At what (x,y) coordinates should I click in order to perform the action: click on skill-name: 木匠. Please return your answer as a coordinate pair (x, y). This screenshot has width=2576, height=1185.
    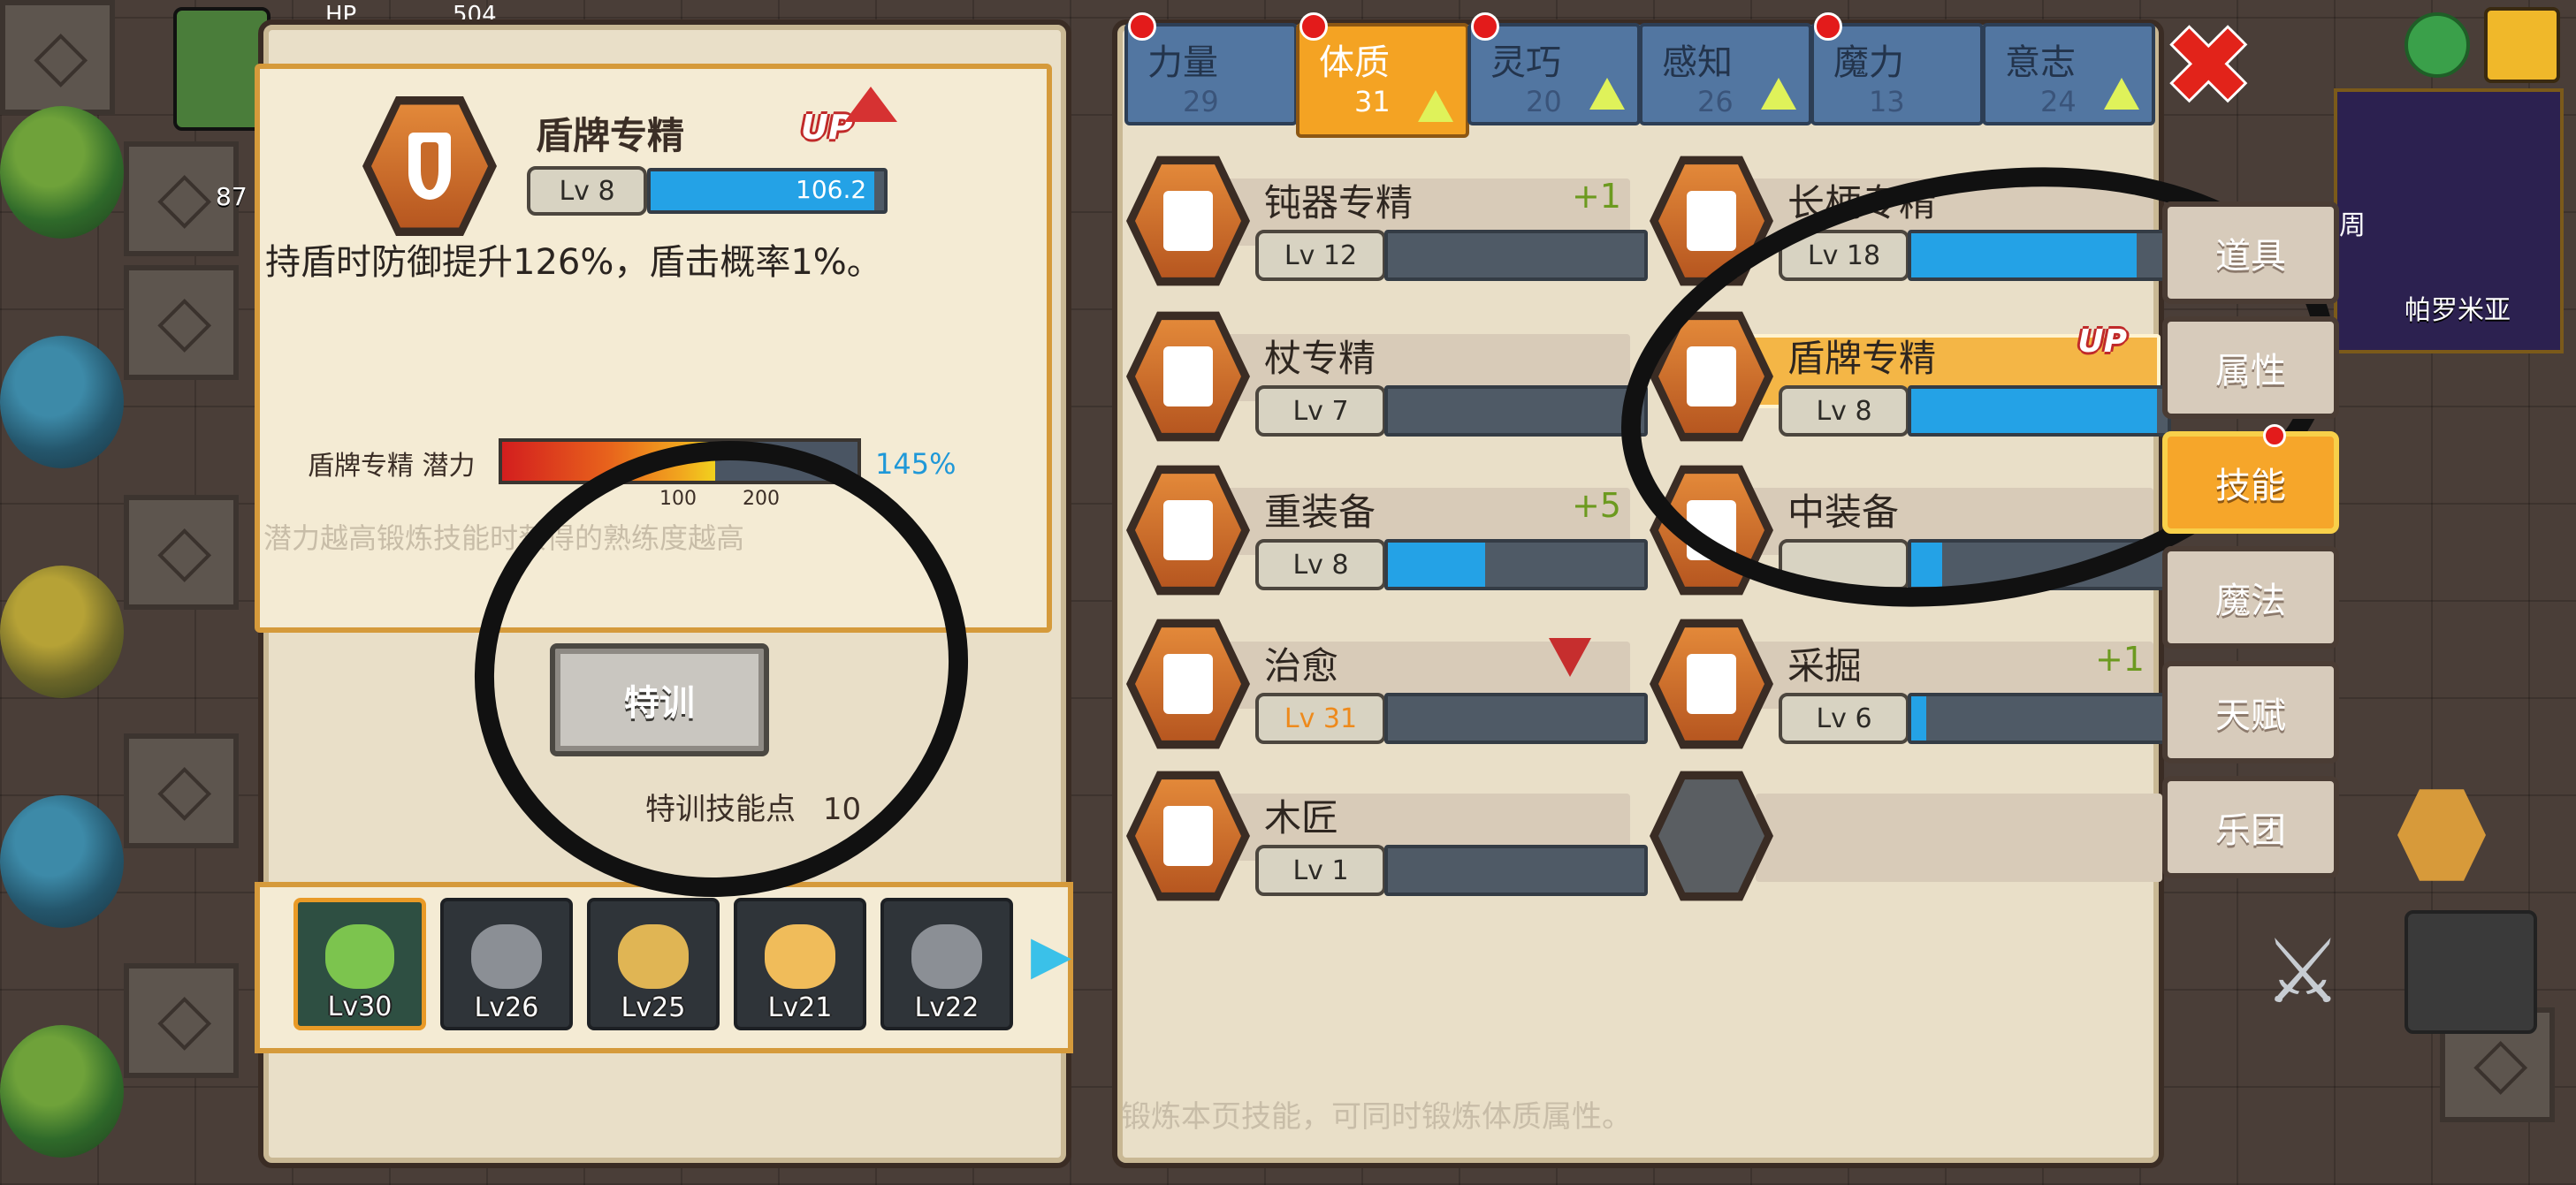
    Looking at the image, I should click on (1301, 817).